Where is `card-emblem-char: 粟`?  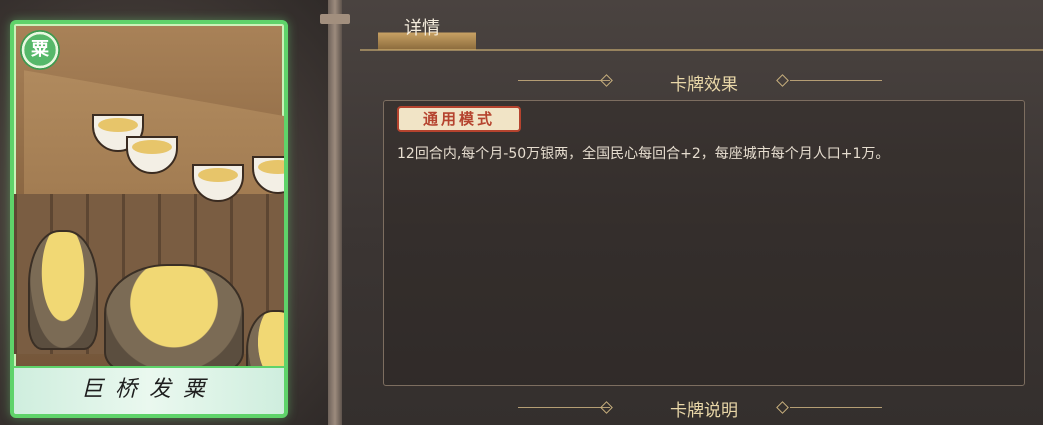 card-emblem-char: 粟 is located at coordinates (40, 49).